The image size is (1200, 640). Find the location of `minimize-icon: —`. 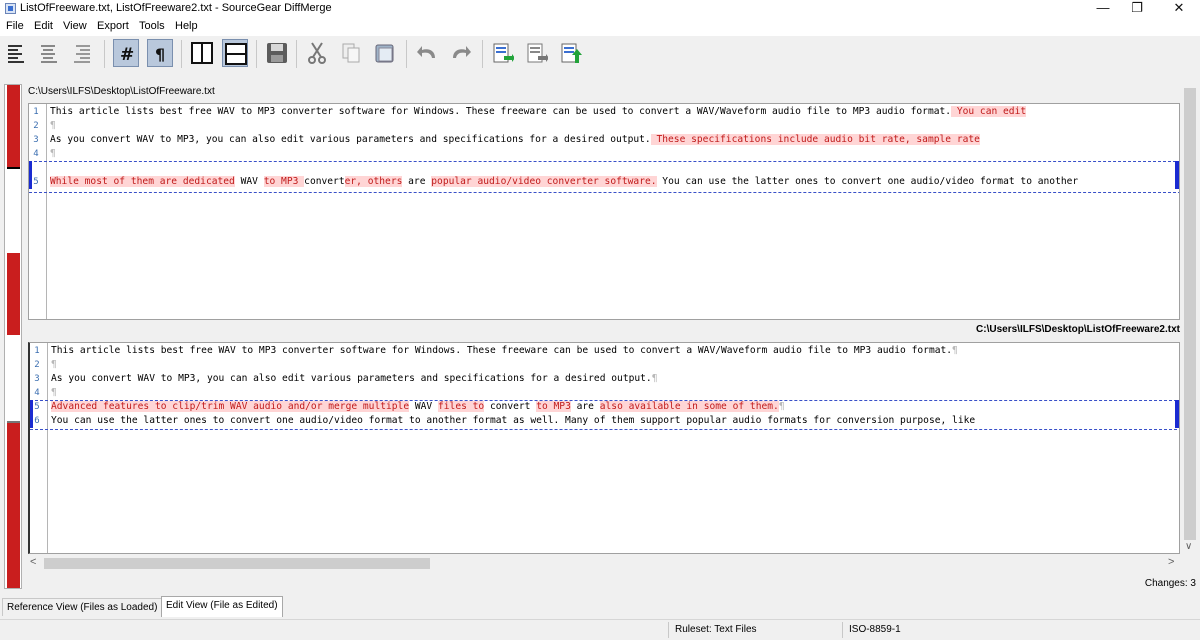

minimize-icon: — is located at coordinates (1103, 9).